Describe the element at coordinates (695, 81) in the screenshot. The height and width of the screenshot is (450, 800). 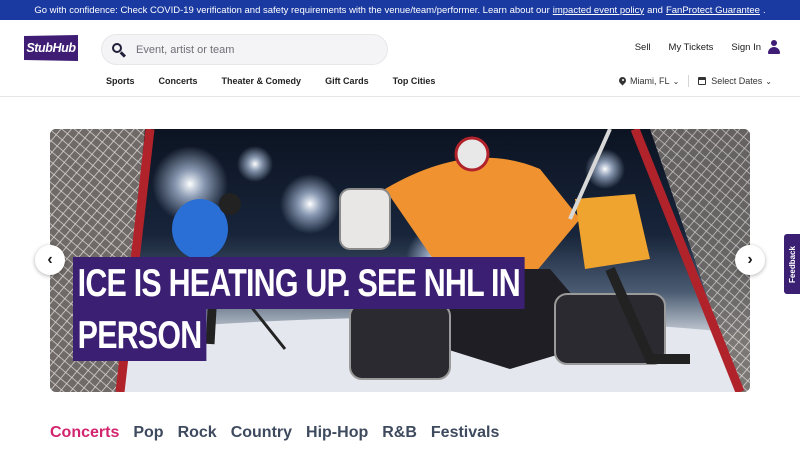
I see `location-date-nav: Miami, FL ⌄ Select Dates ⌄` at that location.